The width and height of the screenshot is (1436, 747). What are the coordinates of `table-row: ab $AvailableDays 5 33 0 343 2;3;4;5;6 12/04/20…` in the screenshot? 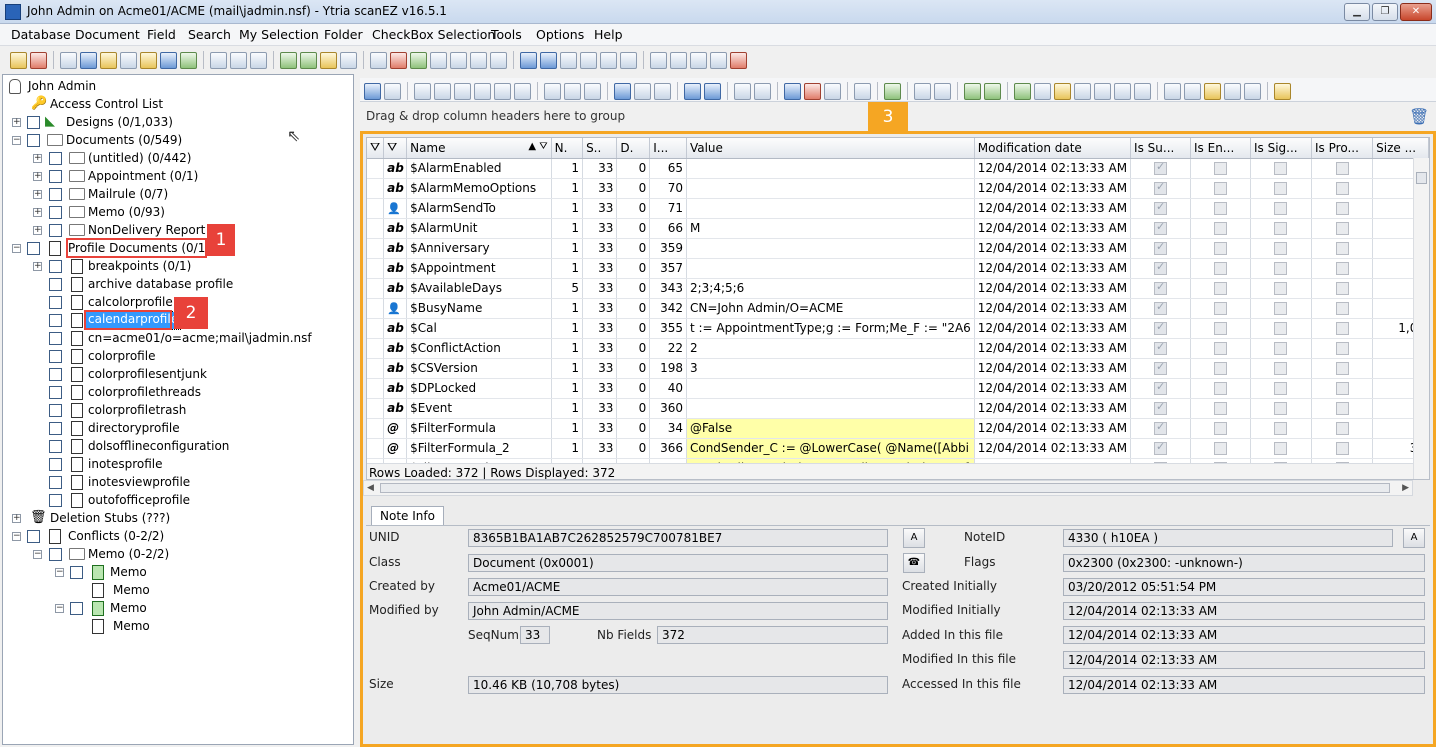 It's located at (898, 288).